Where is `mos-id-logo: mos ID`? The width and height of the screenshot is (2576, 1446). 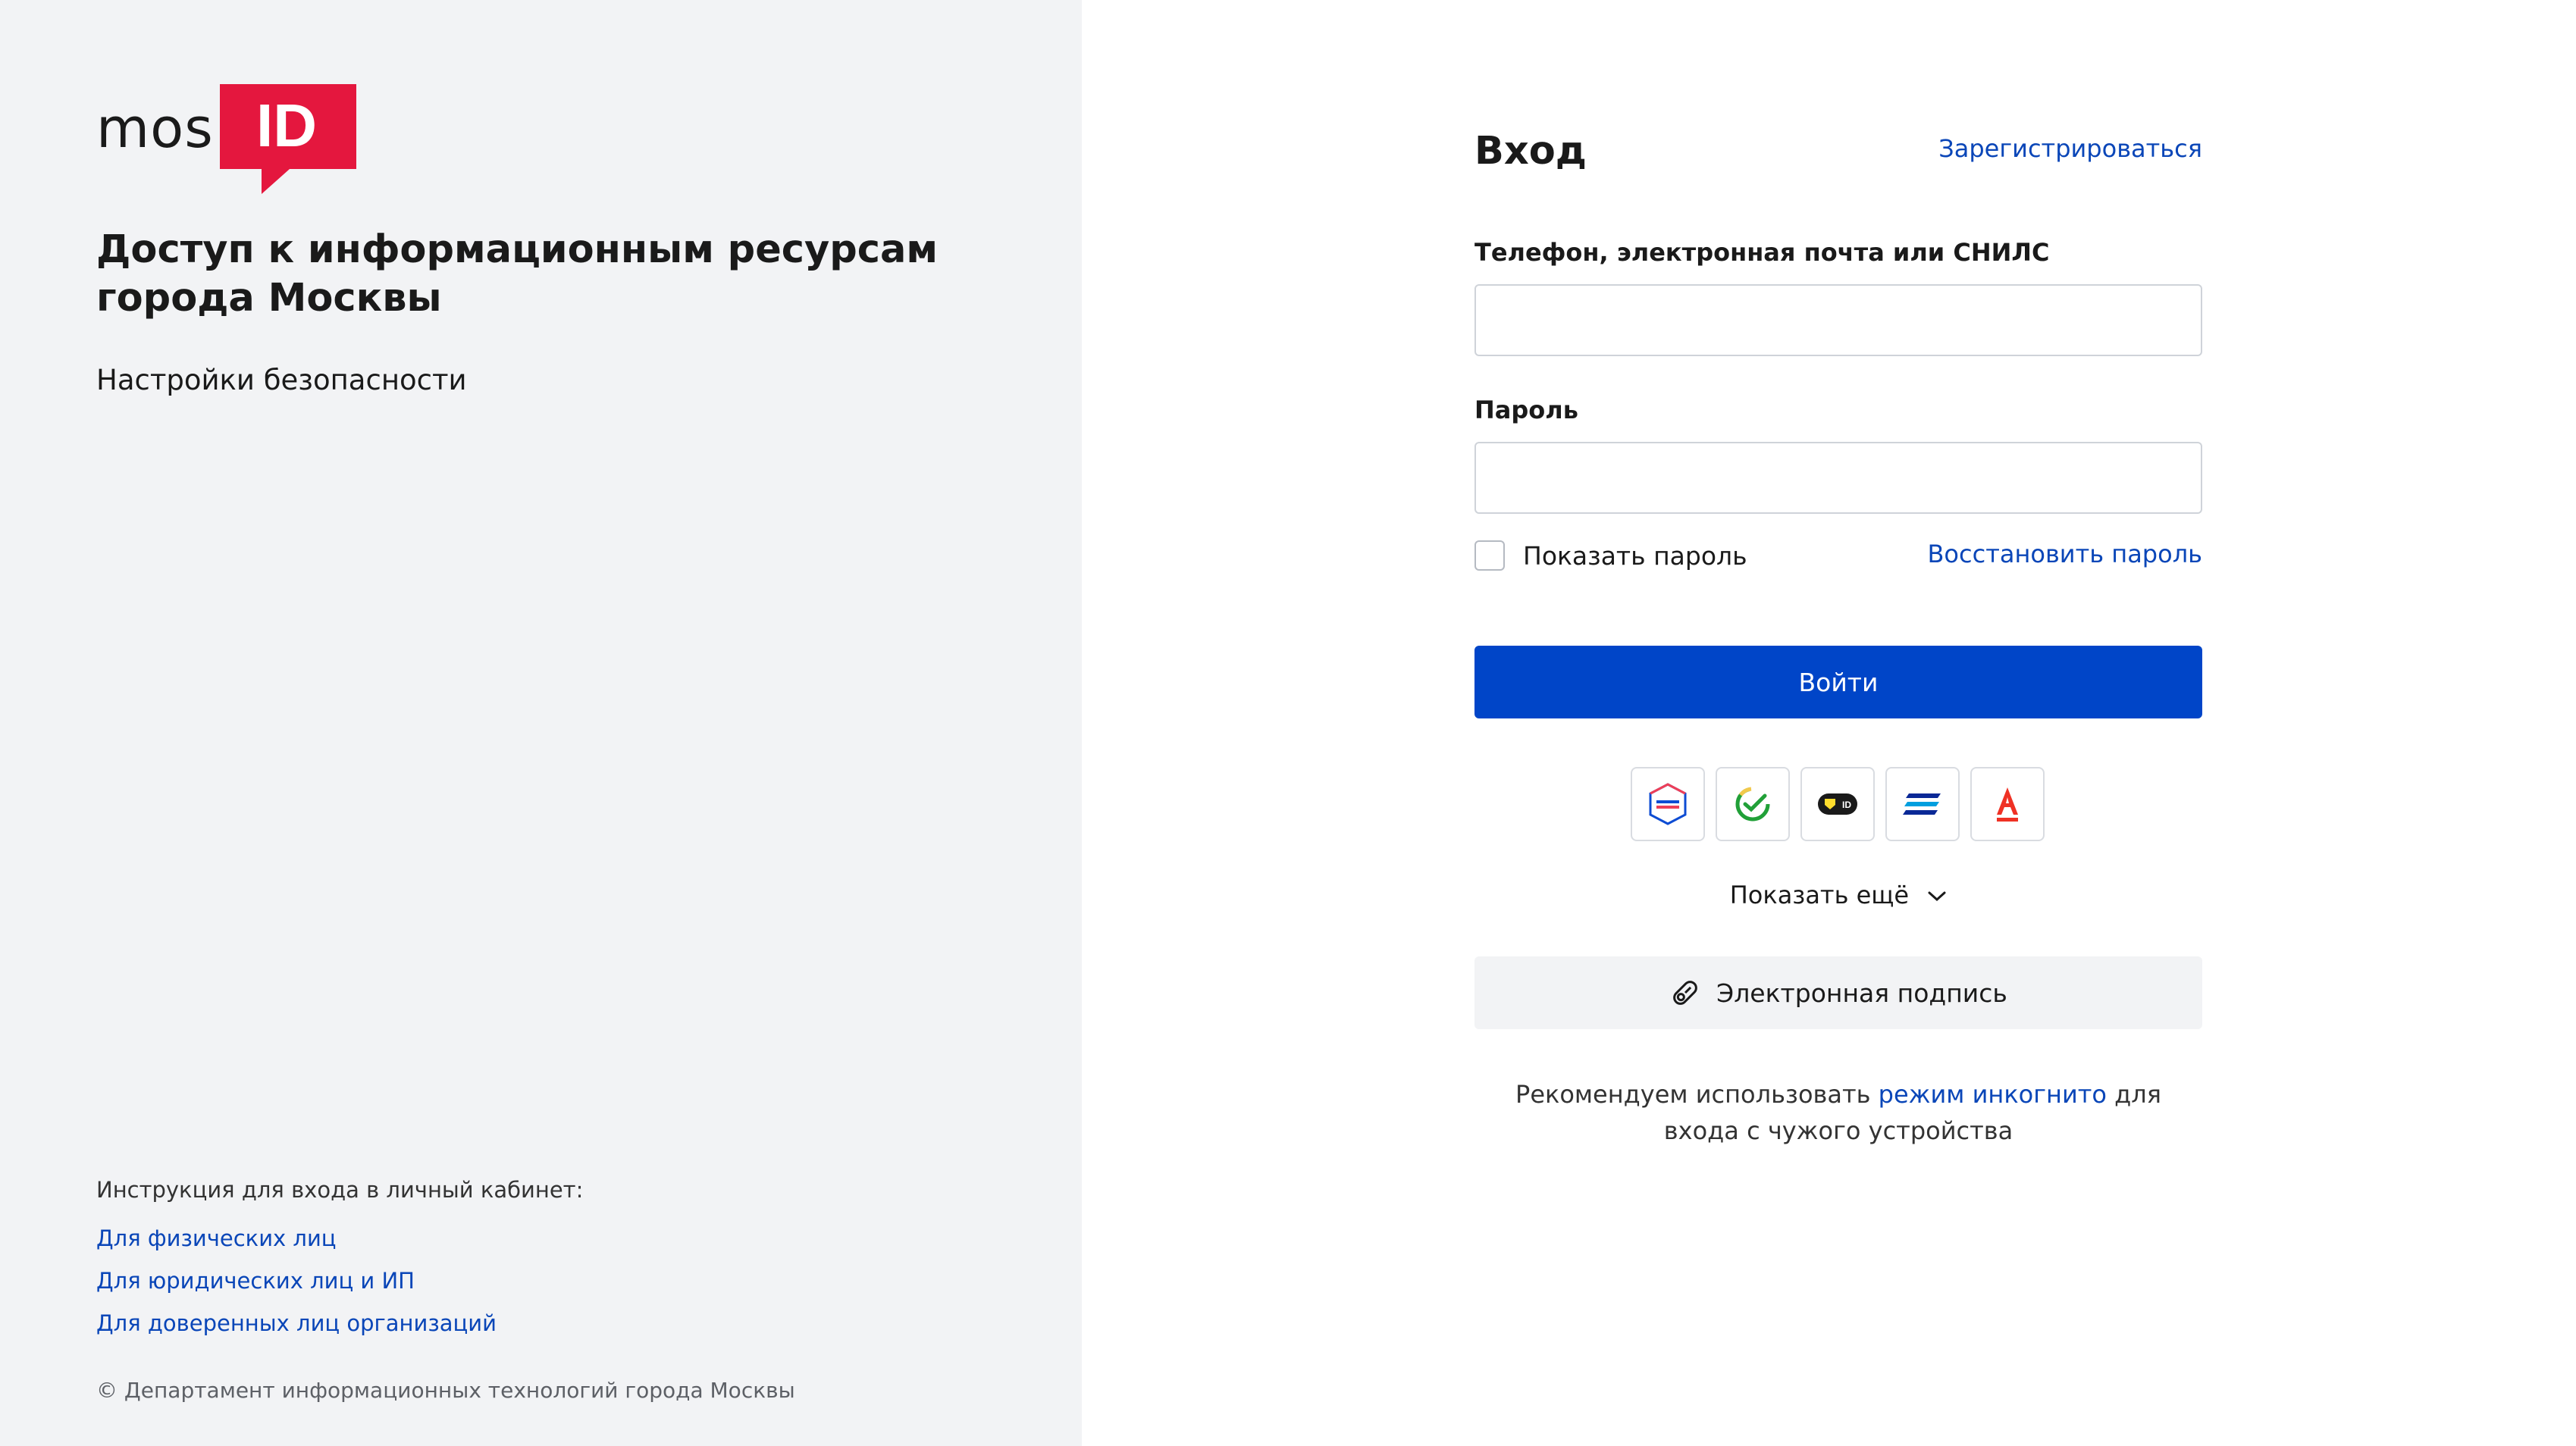
mos-id-logo: mos ID is located at coordinates (226, 139).